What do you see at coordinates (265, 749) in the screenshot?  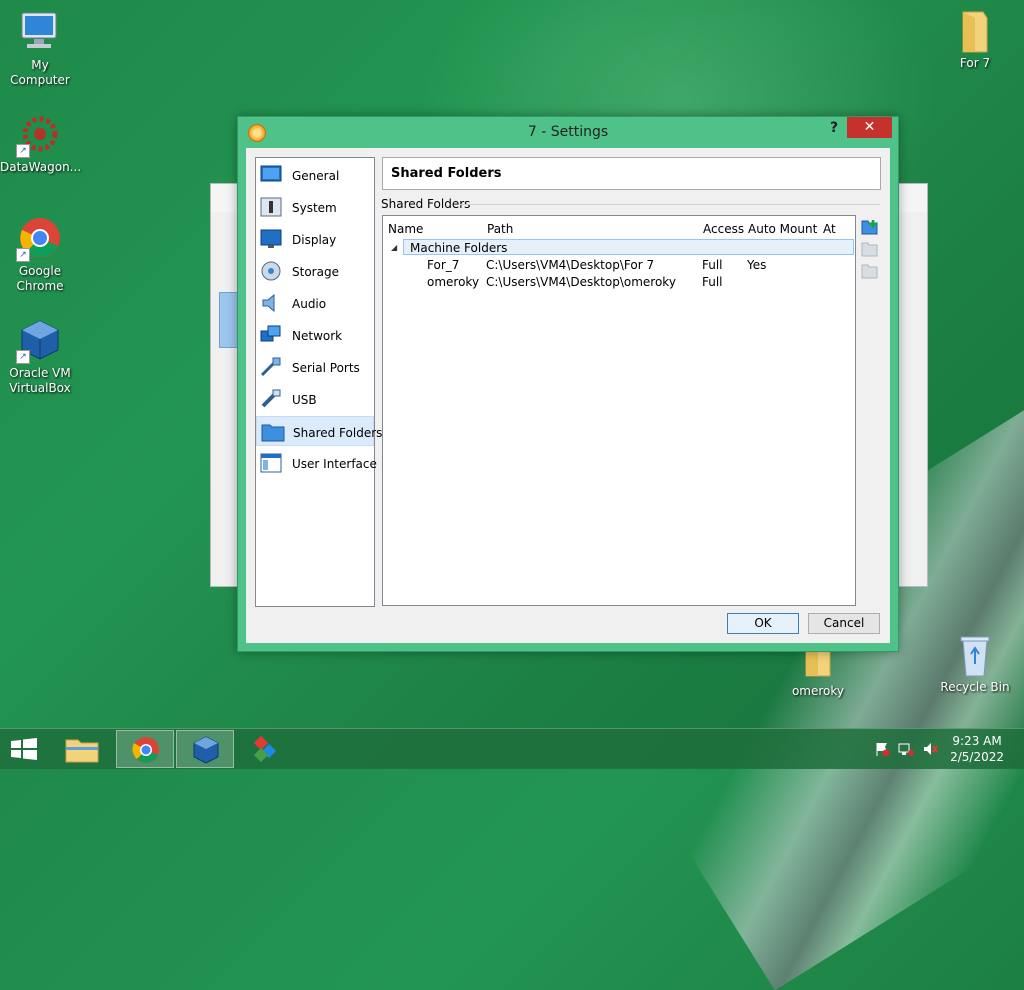 I see `app-taskbar-button` at bounding box center [265, 749].